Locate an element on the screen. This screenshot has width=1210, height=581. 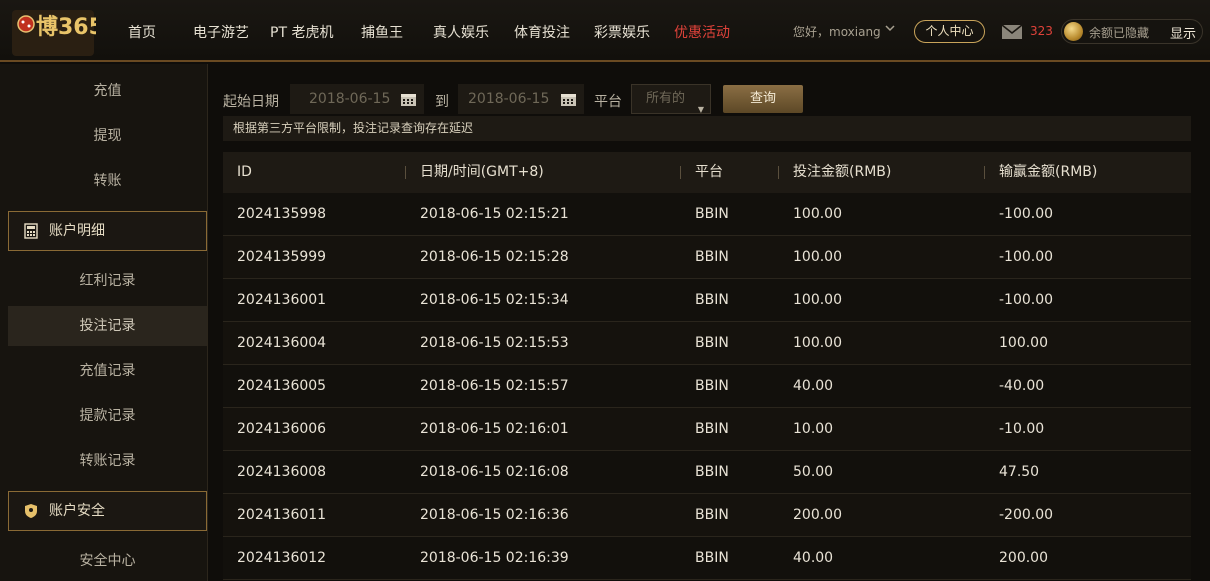
cell-datetime: 2018-06-15 02:15:34 is located at coordinates (494, 300).